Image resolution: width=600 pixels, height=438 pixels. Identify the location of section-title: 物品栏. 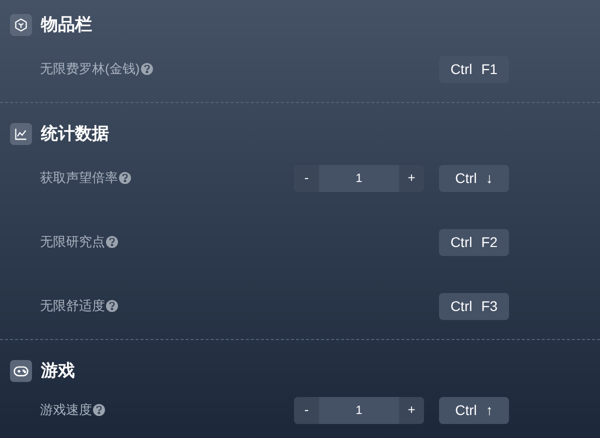
(66, 25).